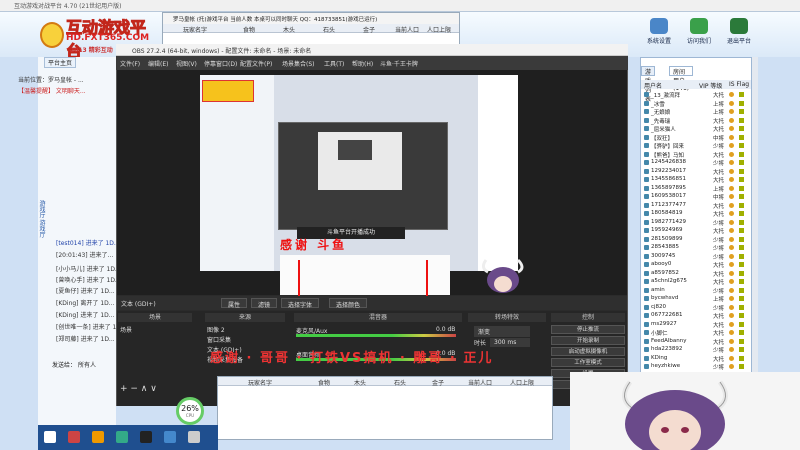 The height and width of the screenshot is (450, 800). What do you see at coordinates (696, 129) in the screenshot?
I see `user-row: _屈米猫人 大托` at bounding box center [696, 129].